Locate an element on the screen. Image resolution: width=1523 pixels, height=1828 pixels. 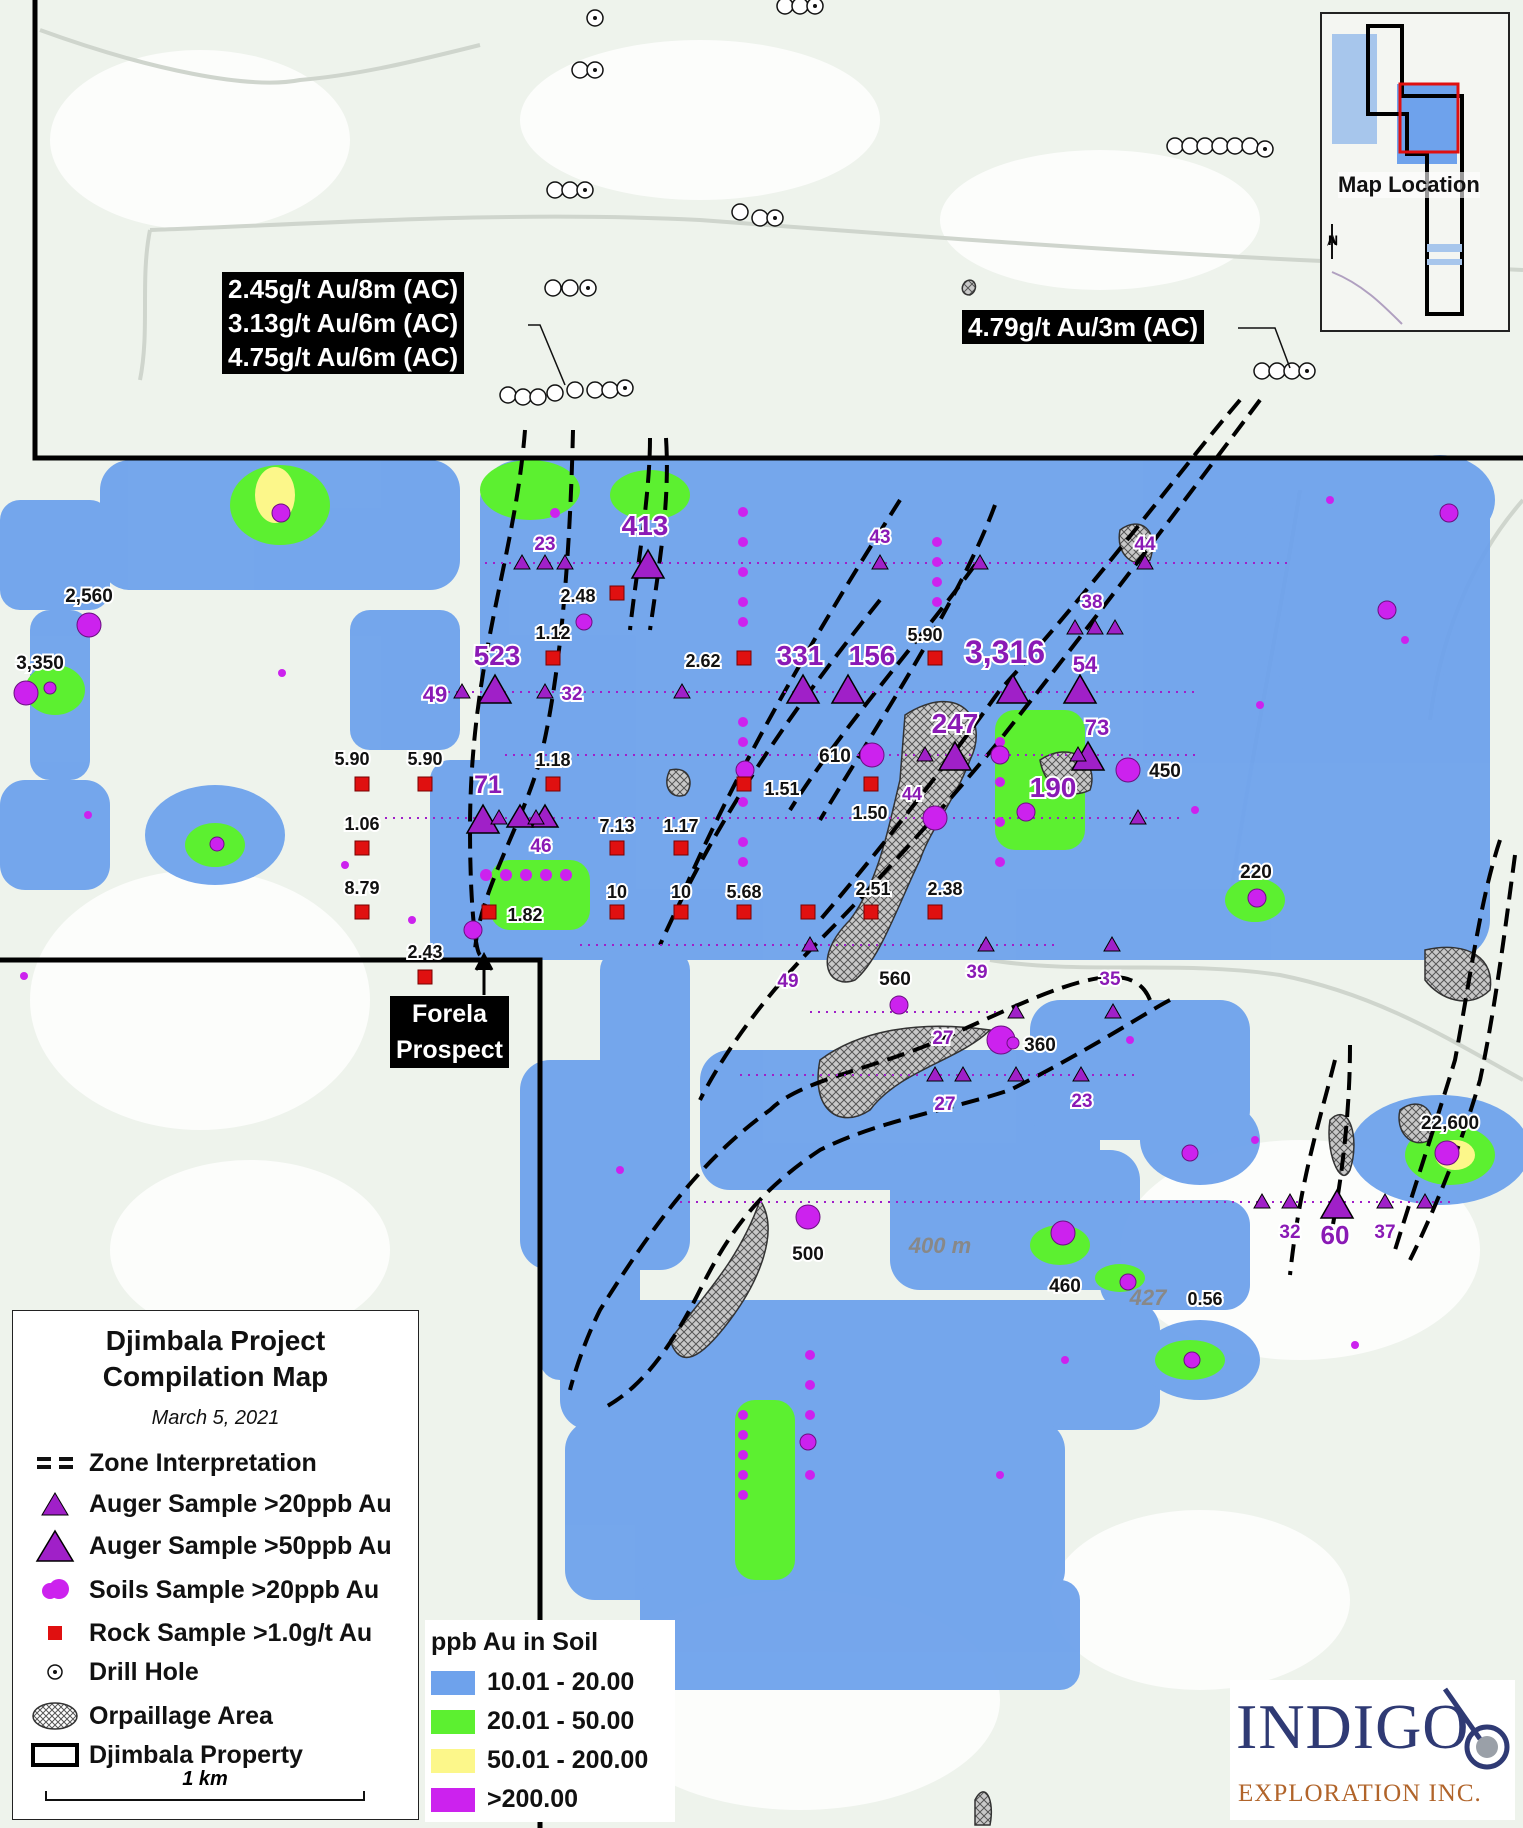
legend-item-auger-50: Auger Sample >50ppb Au is located at coordinates (211, 1546).